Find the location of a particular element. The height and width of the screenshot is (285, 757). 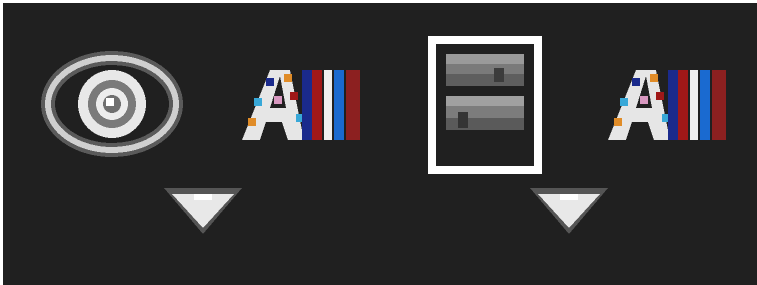

eye-icon is located at coordinates (112, 104).